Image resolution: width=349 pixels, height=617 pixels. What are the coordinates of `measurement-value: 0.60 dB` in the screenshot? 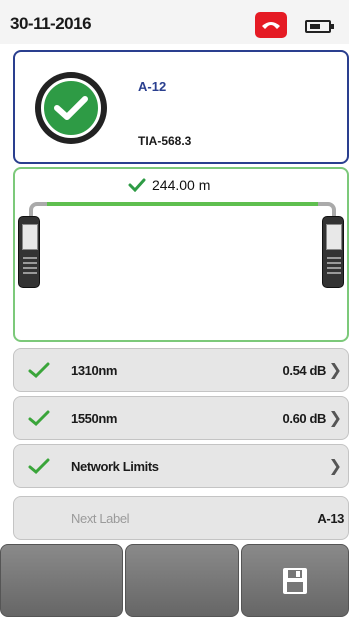 It's located at (304, 418).